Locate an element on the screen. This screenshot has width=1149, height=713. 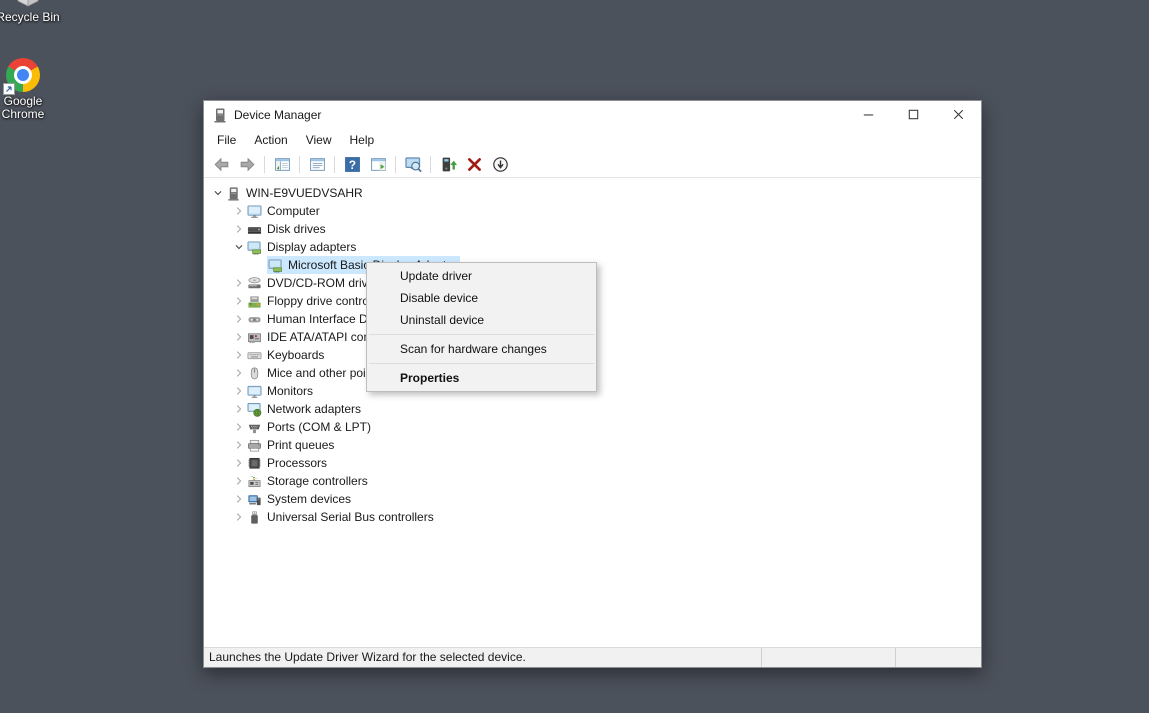
printer-icon is located at coordinates (254, 445).